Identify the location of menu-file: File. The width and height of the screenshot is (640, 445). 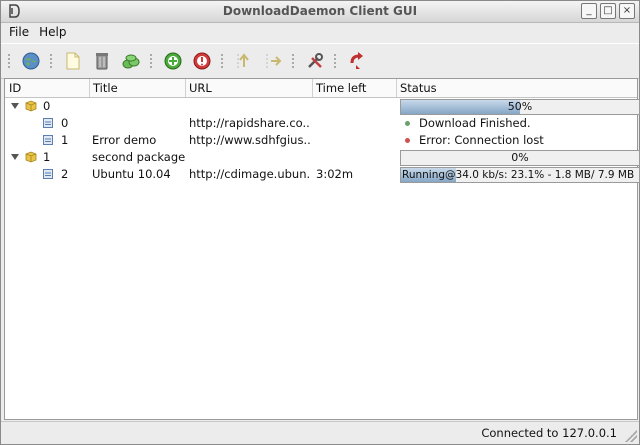
(19, 32).